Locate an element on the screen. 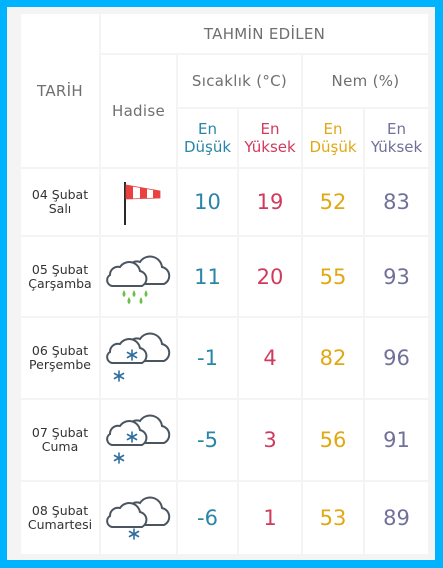  humidity-low-header-line1: En is located at coordinates (333, 129).